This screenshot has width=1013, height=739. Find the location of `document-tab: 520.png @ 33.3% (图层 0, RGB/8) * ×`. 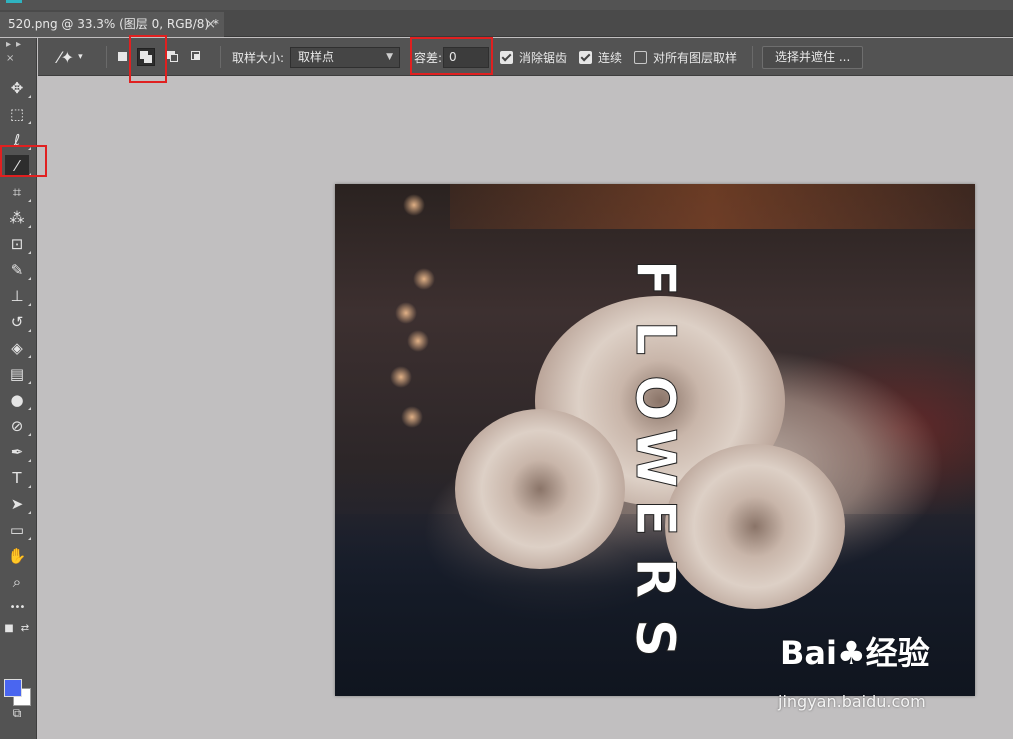

document-tab: 520.png @ 33.3% (图层 0, RGB/8) * × is located at coordinates (112, 24).